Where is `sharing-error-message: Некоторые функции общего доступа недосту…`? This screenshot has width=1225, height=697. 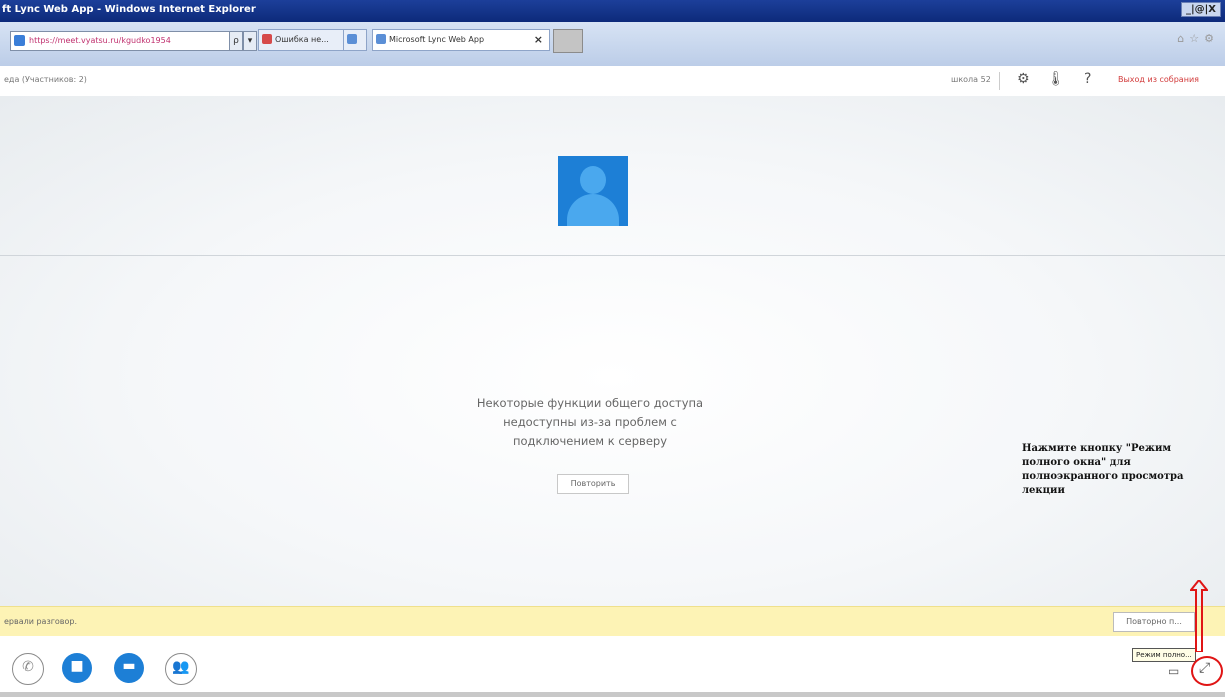 sharing-error-message: Некоторые функции общего доступа недосту… is located at coordinates (590, 422).